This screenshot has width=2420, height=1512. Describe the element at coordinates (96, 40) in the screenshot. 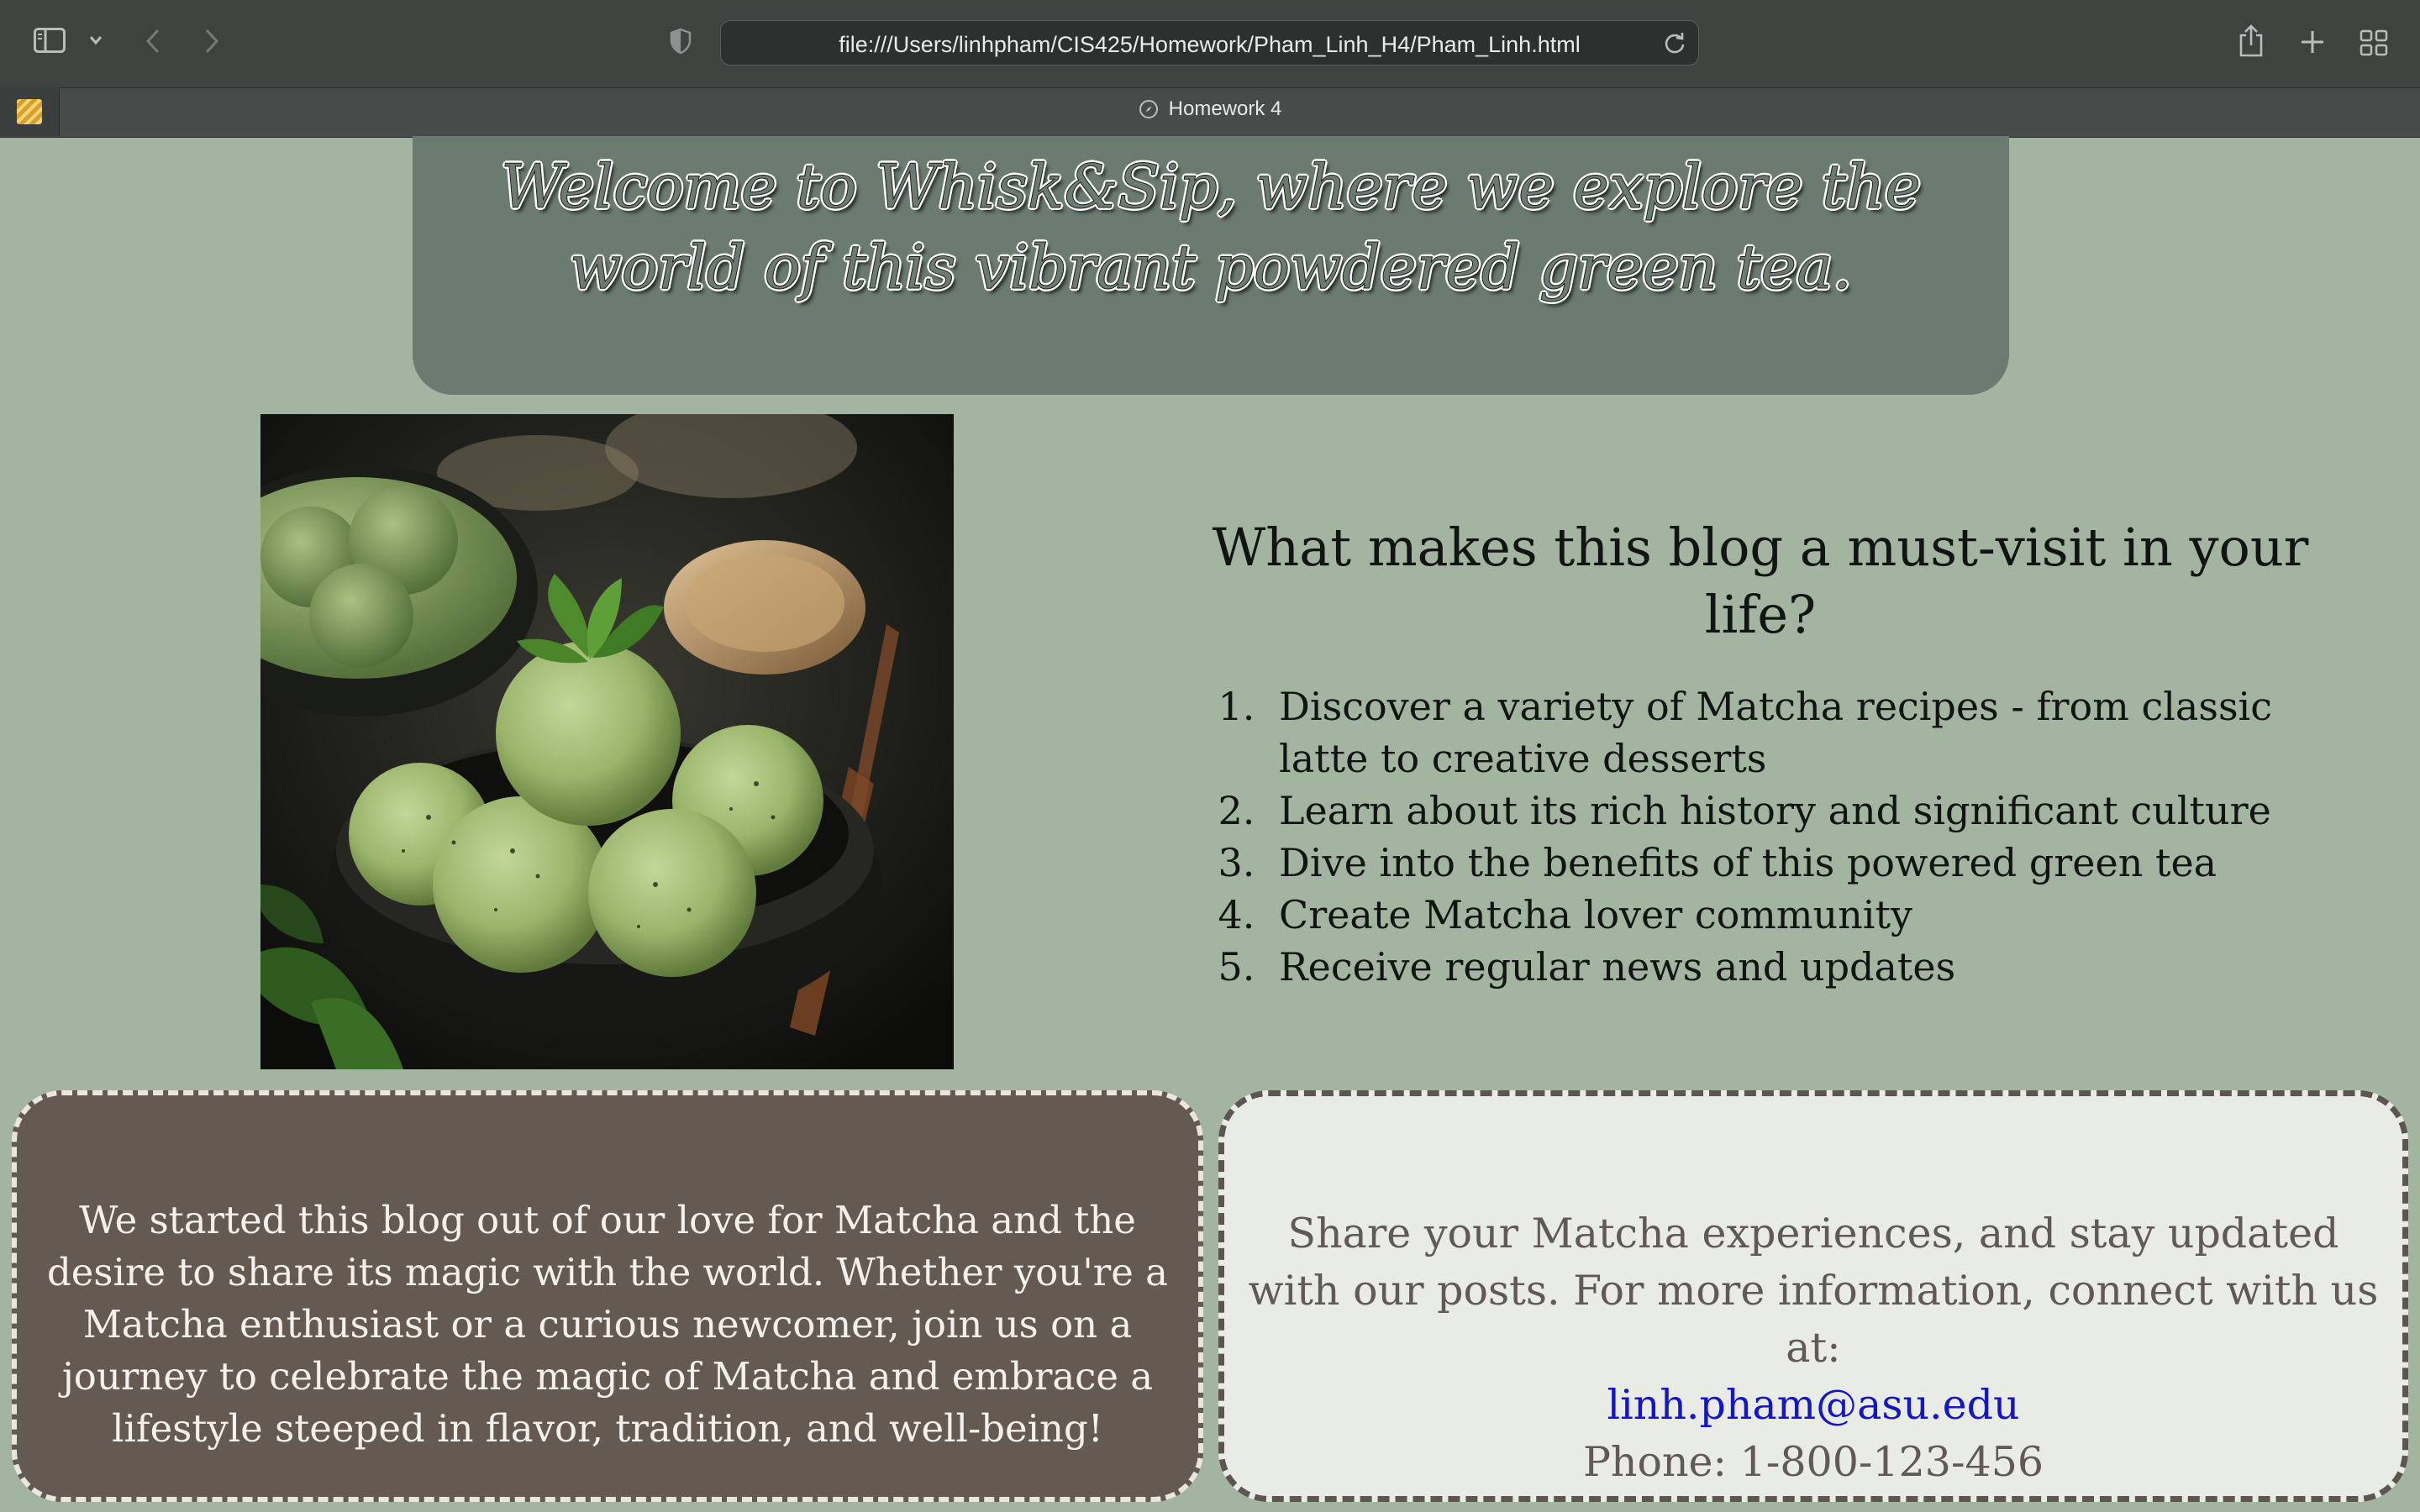

I see `chevron-down-icon` at that location.